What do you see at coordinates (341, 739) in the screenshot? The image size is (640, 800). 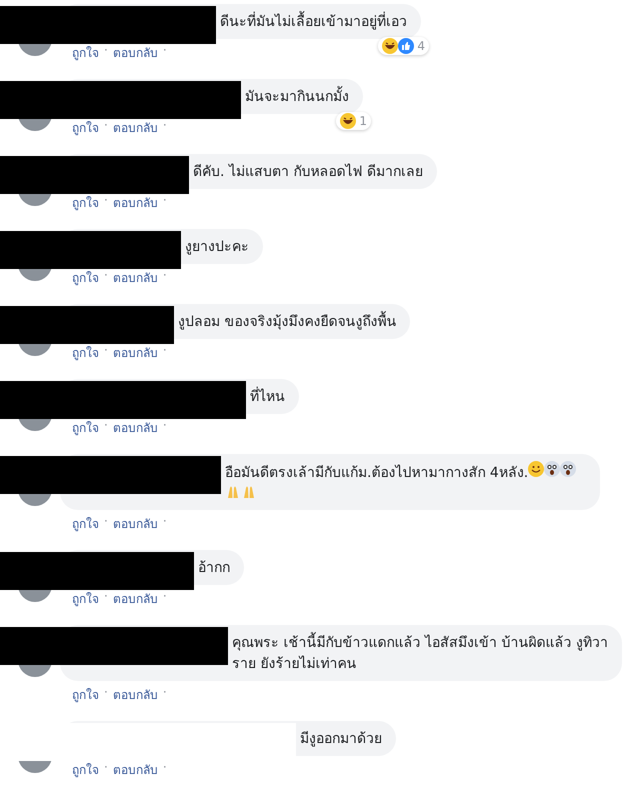 I see `comment-text: มีงูออกมาด้วย` at bounding box center [341, 739].